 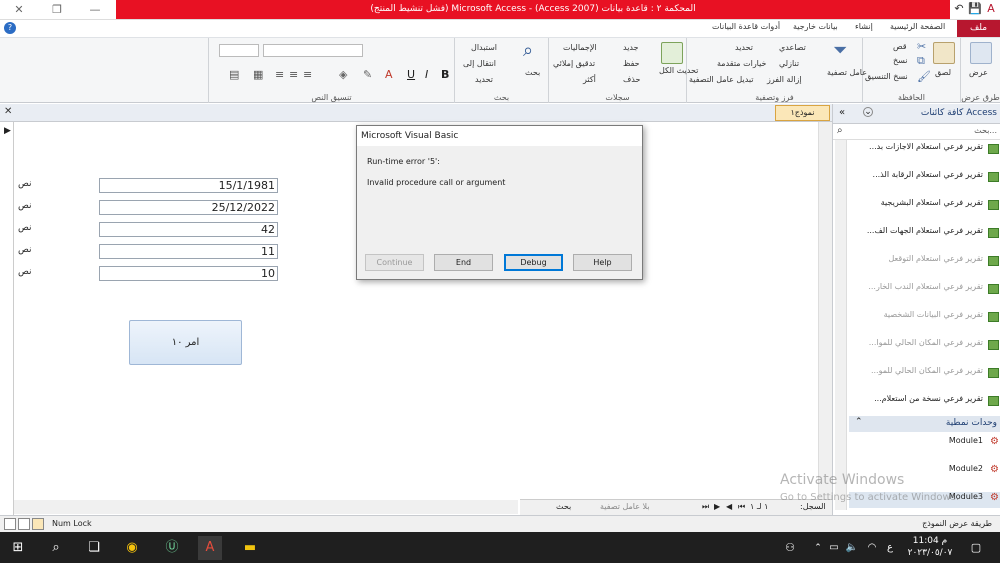 I want to click on next-record-icon: ▶, so click(x=717, y=506).